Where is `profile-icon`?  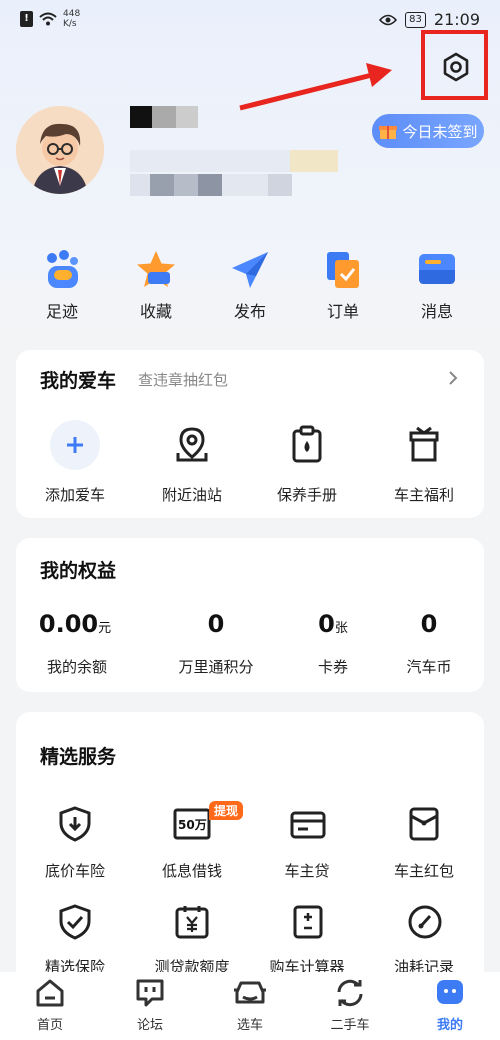 profile-icon is located at coordinates (450, 992).